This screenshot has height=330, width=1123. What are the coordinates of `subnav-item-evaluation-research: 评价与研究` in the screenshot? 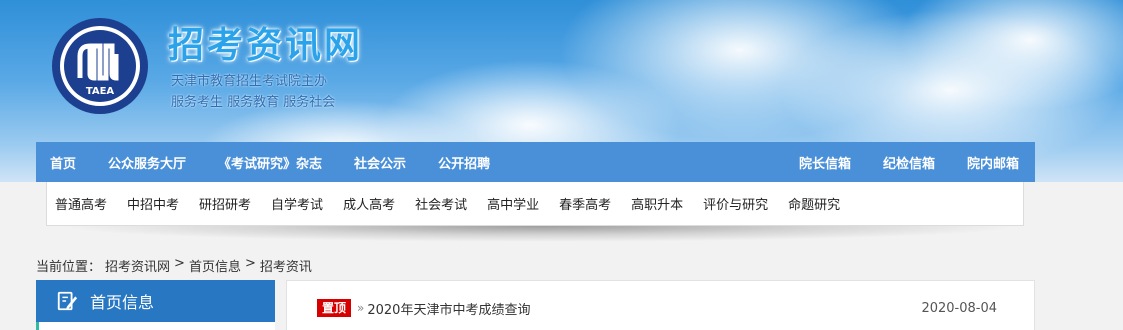 It's located at (735, 203).